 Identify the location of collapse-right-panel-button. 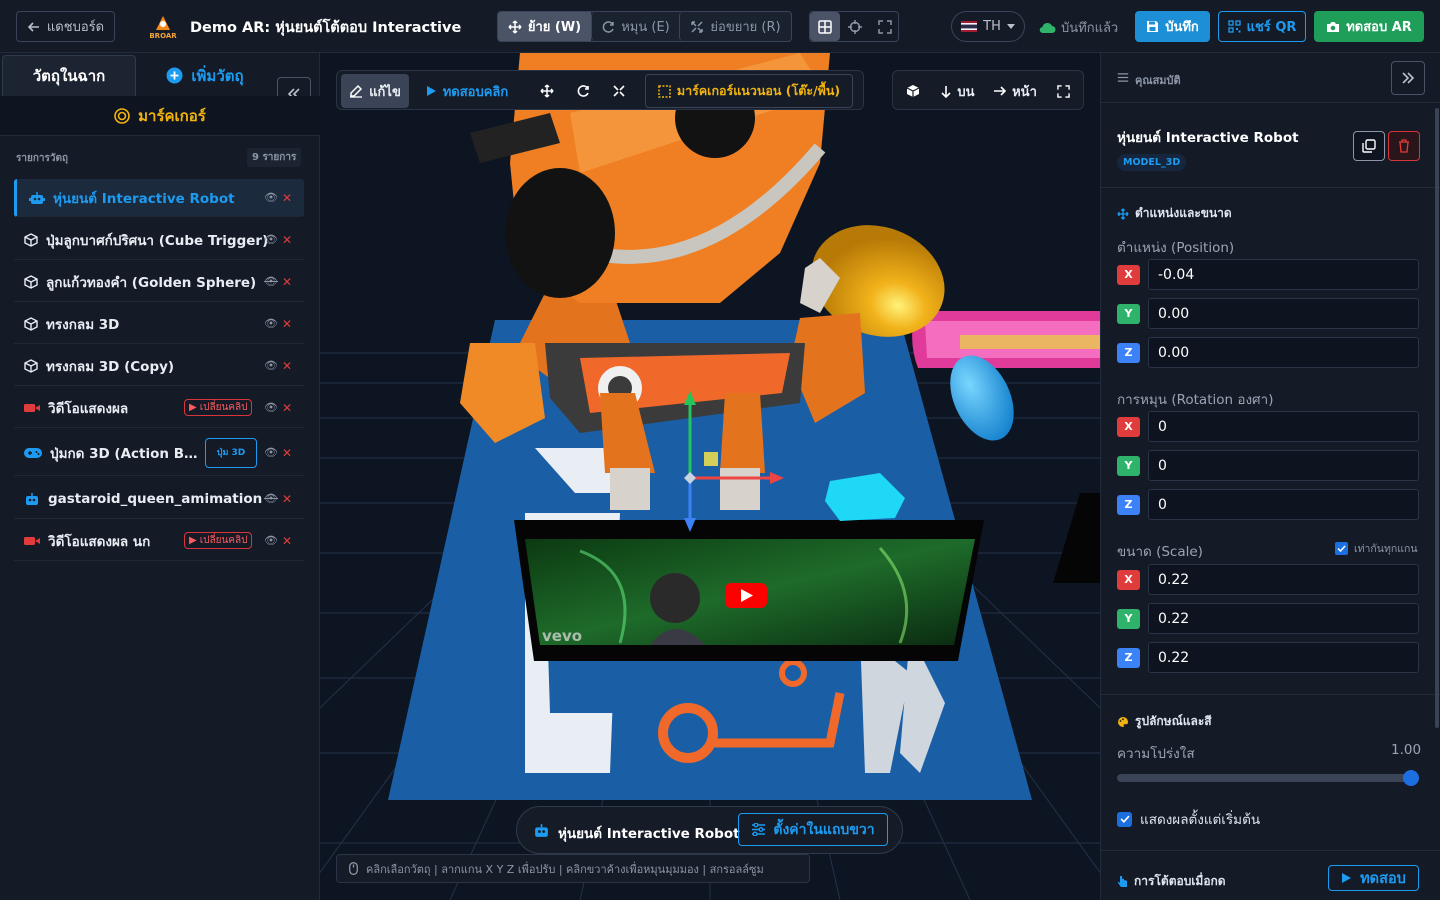
(1408, 78).